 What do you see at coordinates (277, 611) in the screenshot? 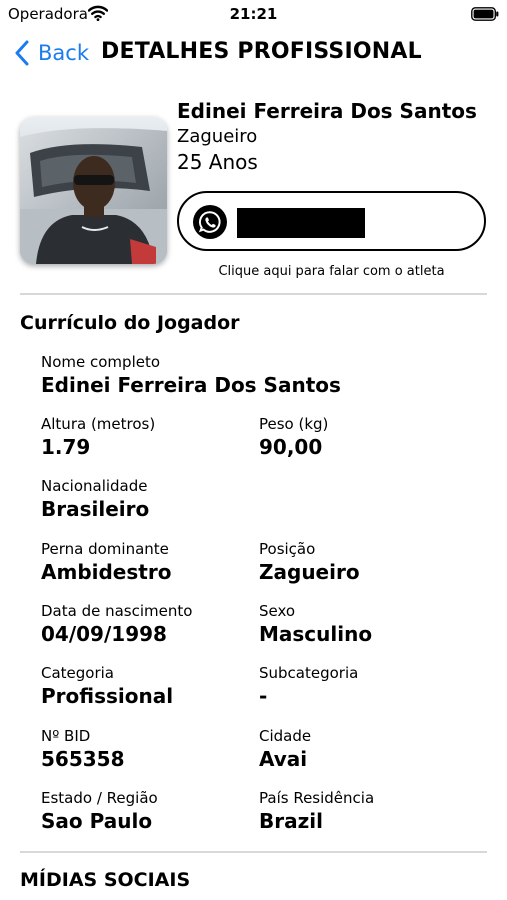
I see `field-label: Sexo` at bounding box center [277, 611].